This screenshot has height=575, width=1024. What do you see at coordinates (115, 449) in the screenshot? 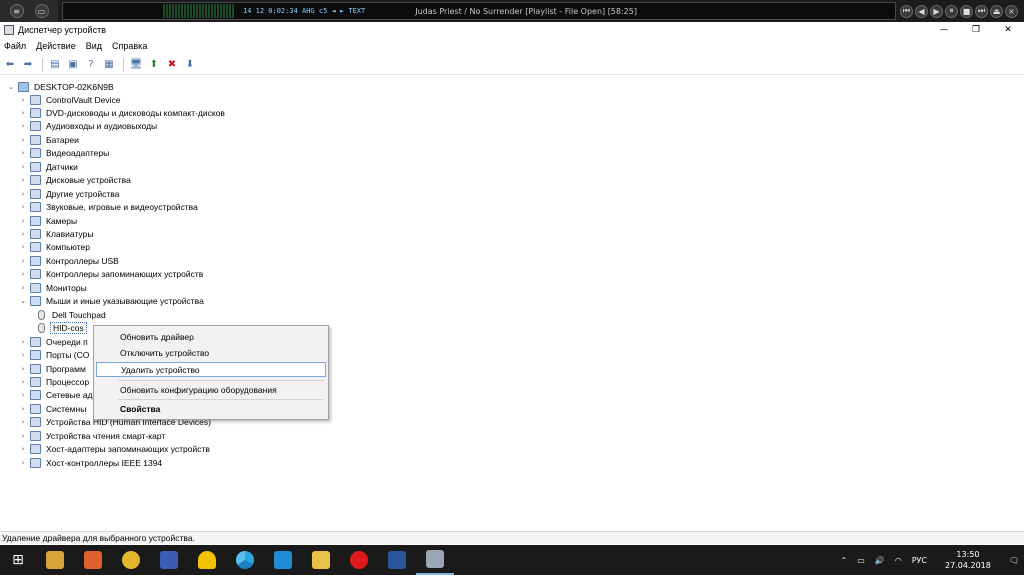
I see `tree-category-item: › Хост-адаптеры запоминающих устройств` at bounding box center [115, 449].